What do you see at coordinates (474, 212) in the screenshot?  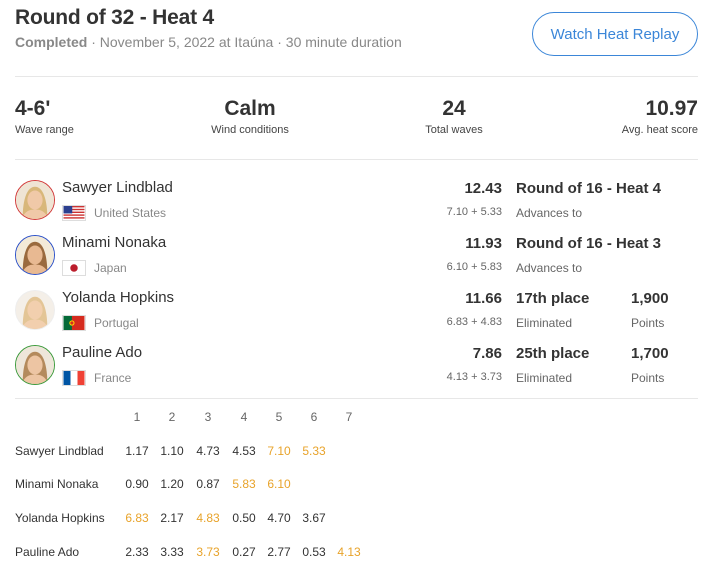 I see `score-breakdown: 7.10 + 5.33` at bounding box center [474, 212].